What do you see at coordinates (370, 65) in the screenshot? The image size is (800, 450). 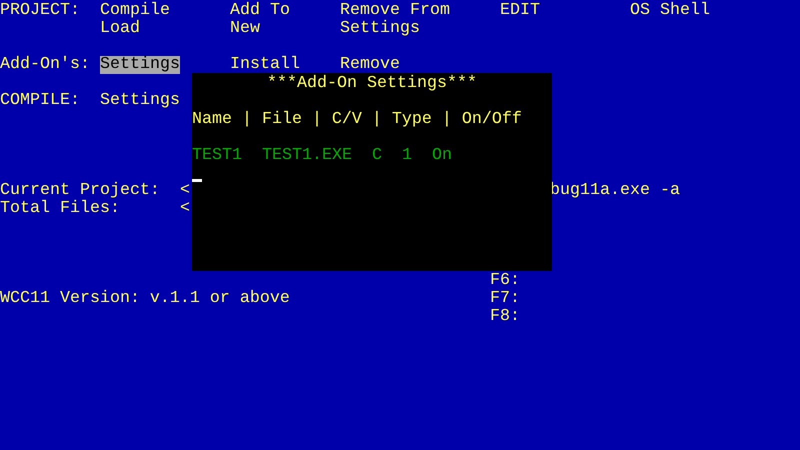 I see `menu-option: Remove` at bounding box center [370, 65].